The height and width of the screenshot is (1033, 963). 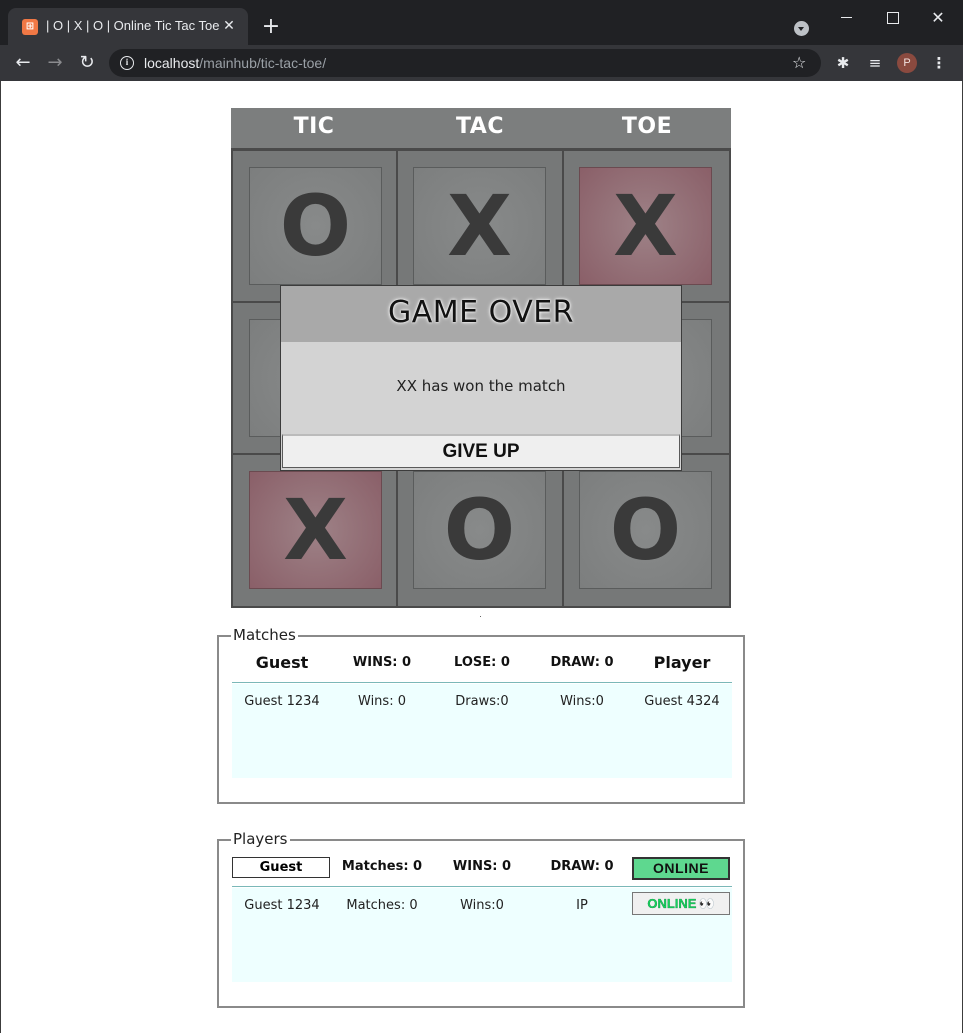 I want to click on favicon: ⊞, so click(x=30, y=27).